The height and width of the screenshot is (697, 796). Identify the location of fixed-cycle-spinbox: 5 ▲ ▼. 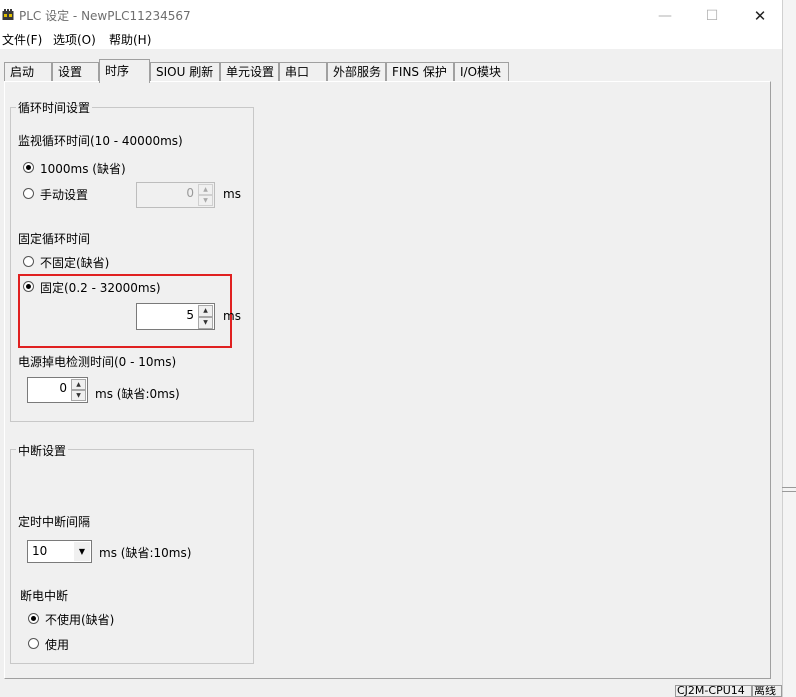
(175, 316).